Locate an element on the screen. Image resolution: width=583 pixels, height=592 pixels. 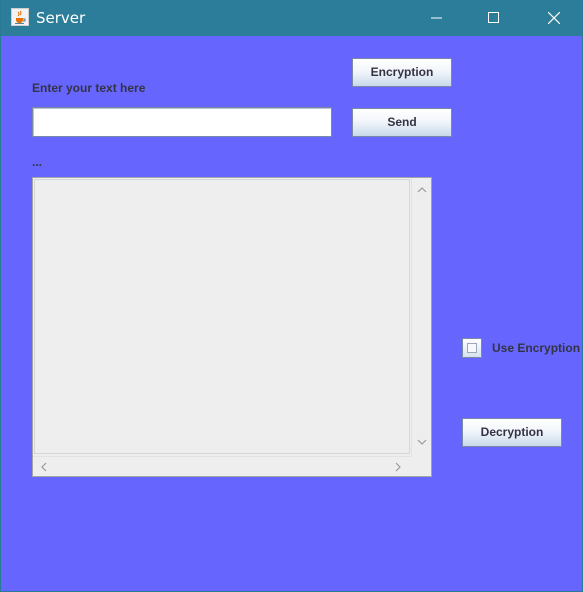
use-encryption-label: Use Encryption is located at coordinates (536, 348).